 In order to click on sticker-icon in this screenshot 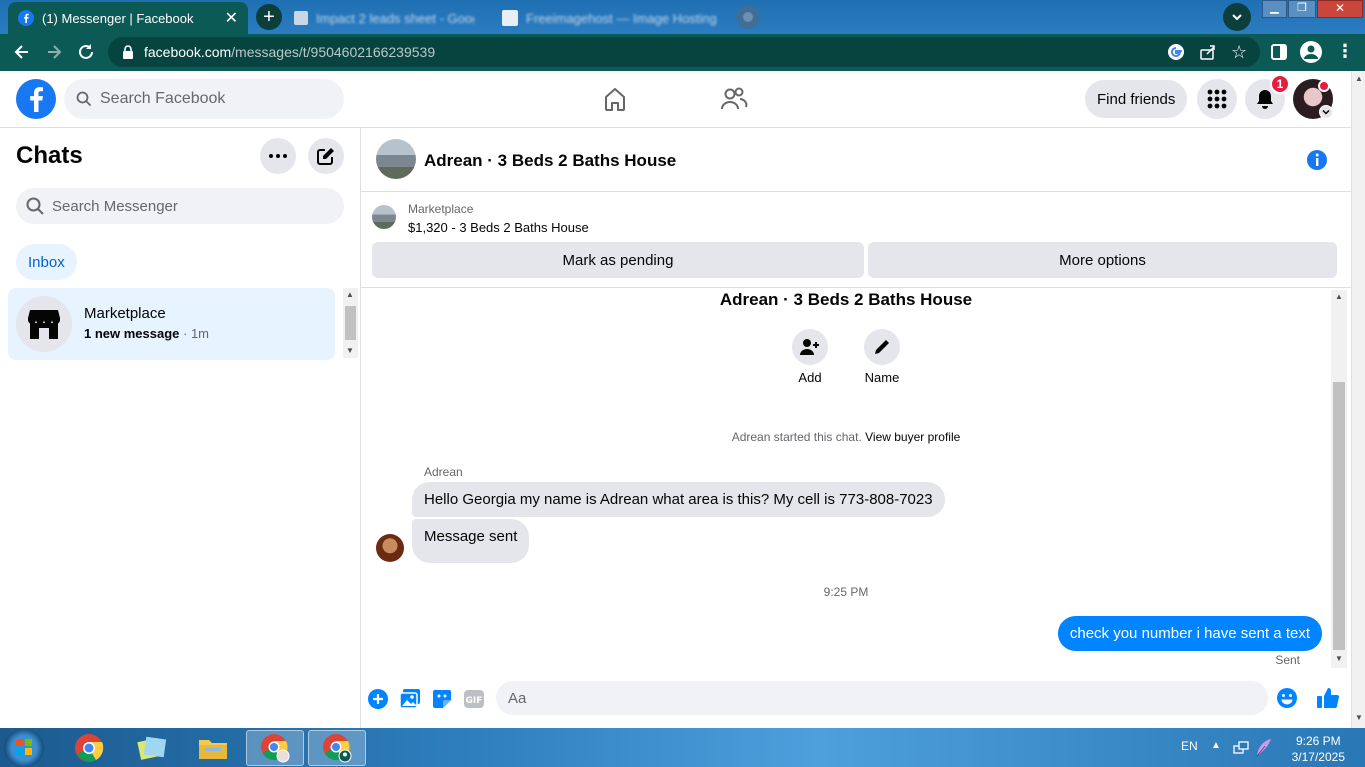, I will do `click(442, 699)`.